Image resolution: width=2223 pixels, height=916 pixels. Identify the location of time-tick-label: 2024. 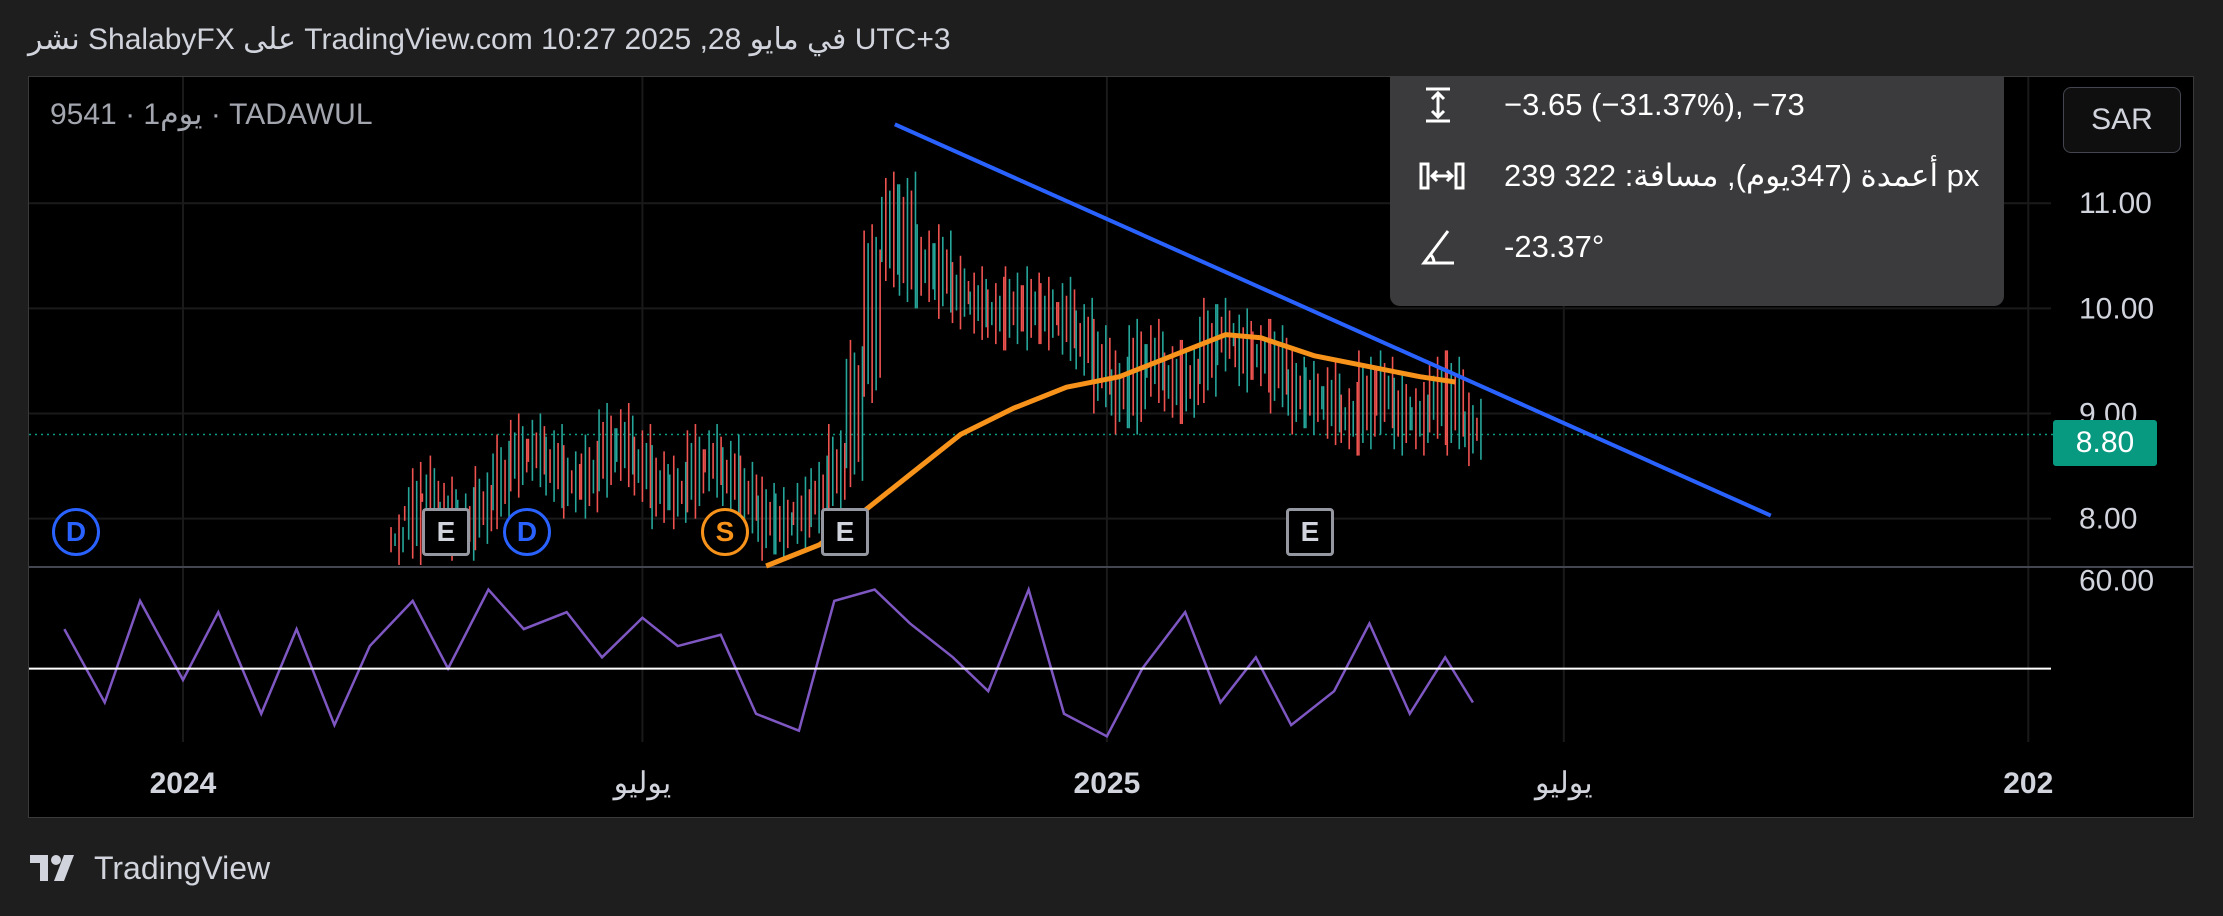
(183, 783).